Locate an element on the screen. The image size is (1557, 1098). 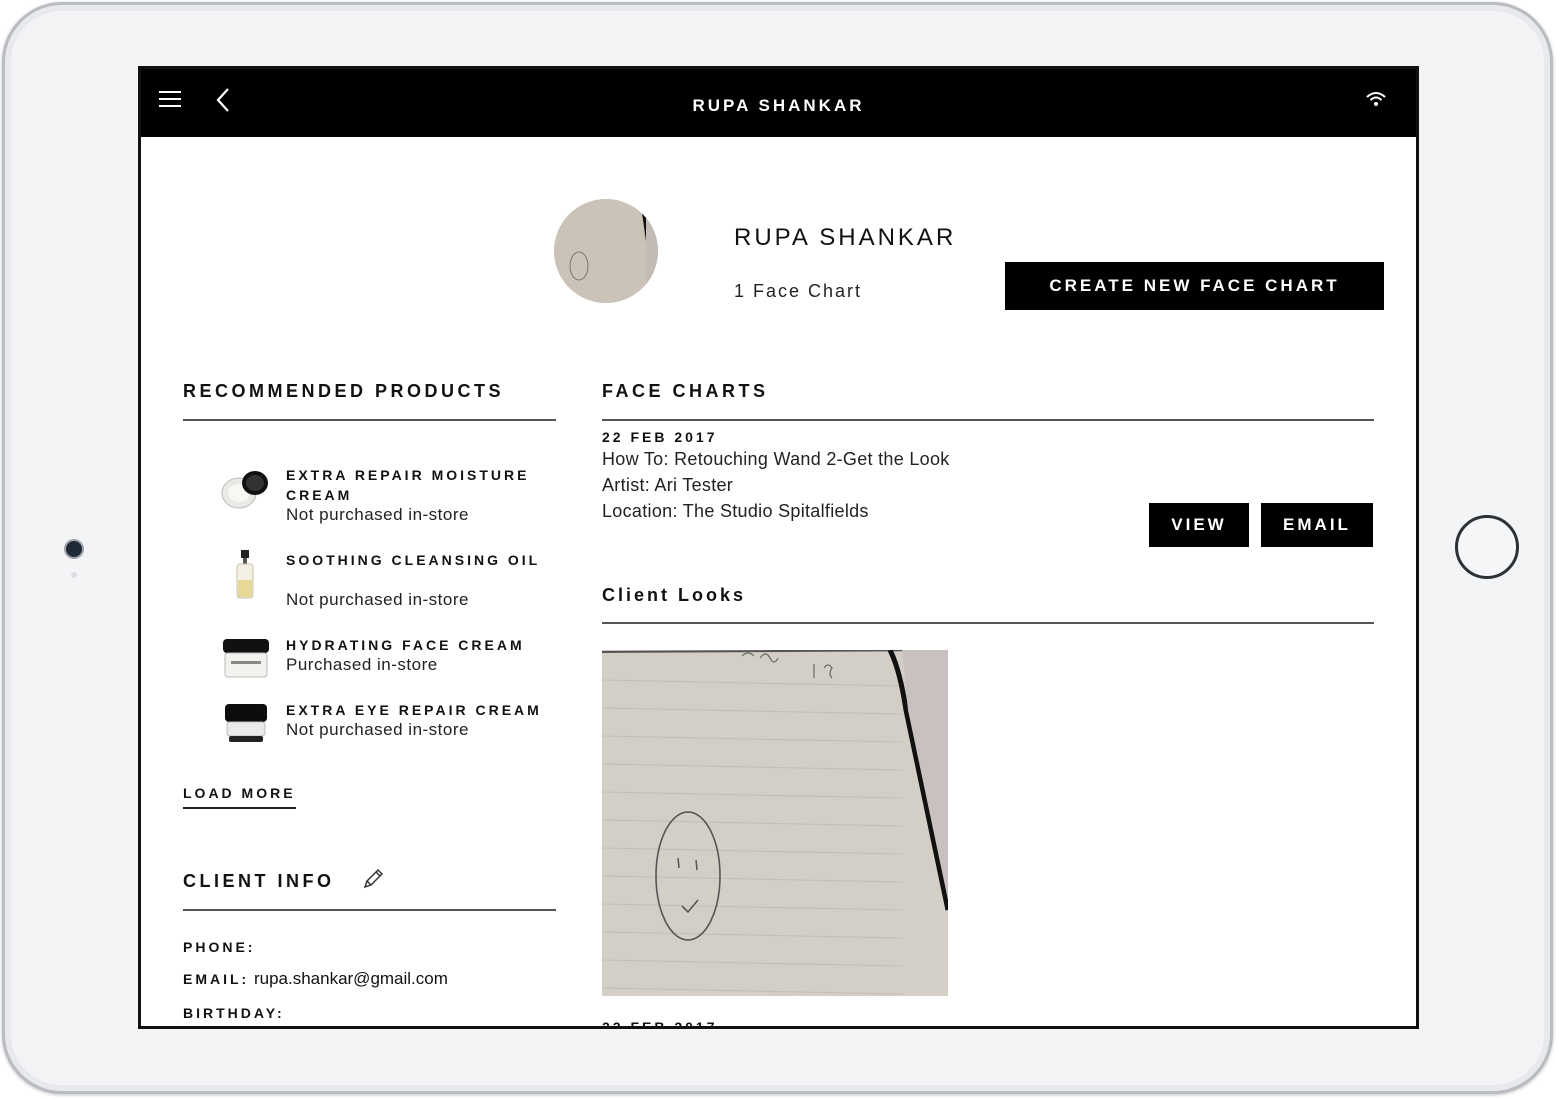
recommended-products-heading: RECOMMENDED PRODUCTS is located at coordinates (344, 391).